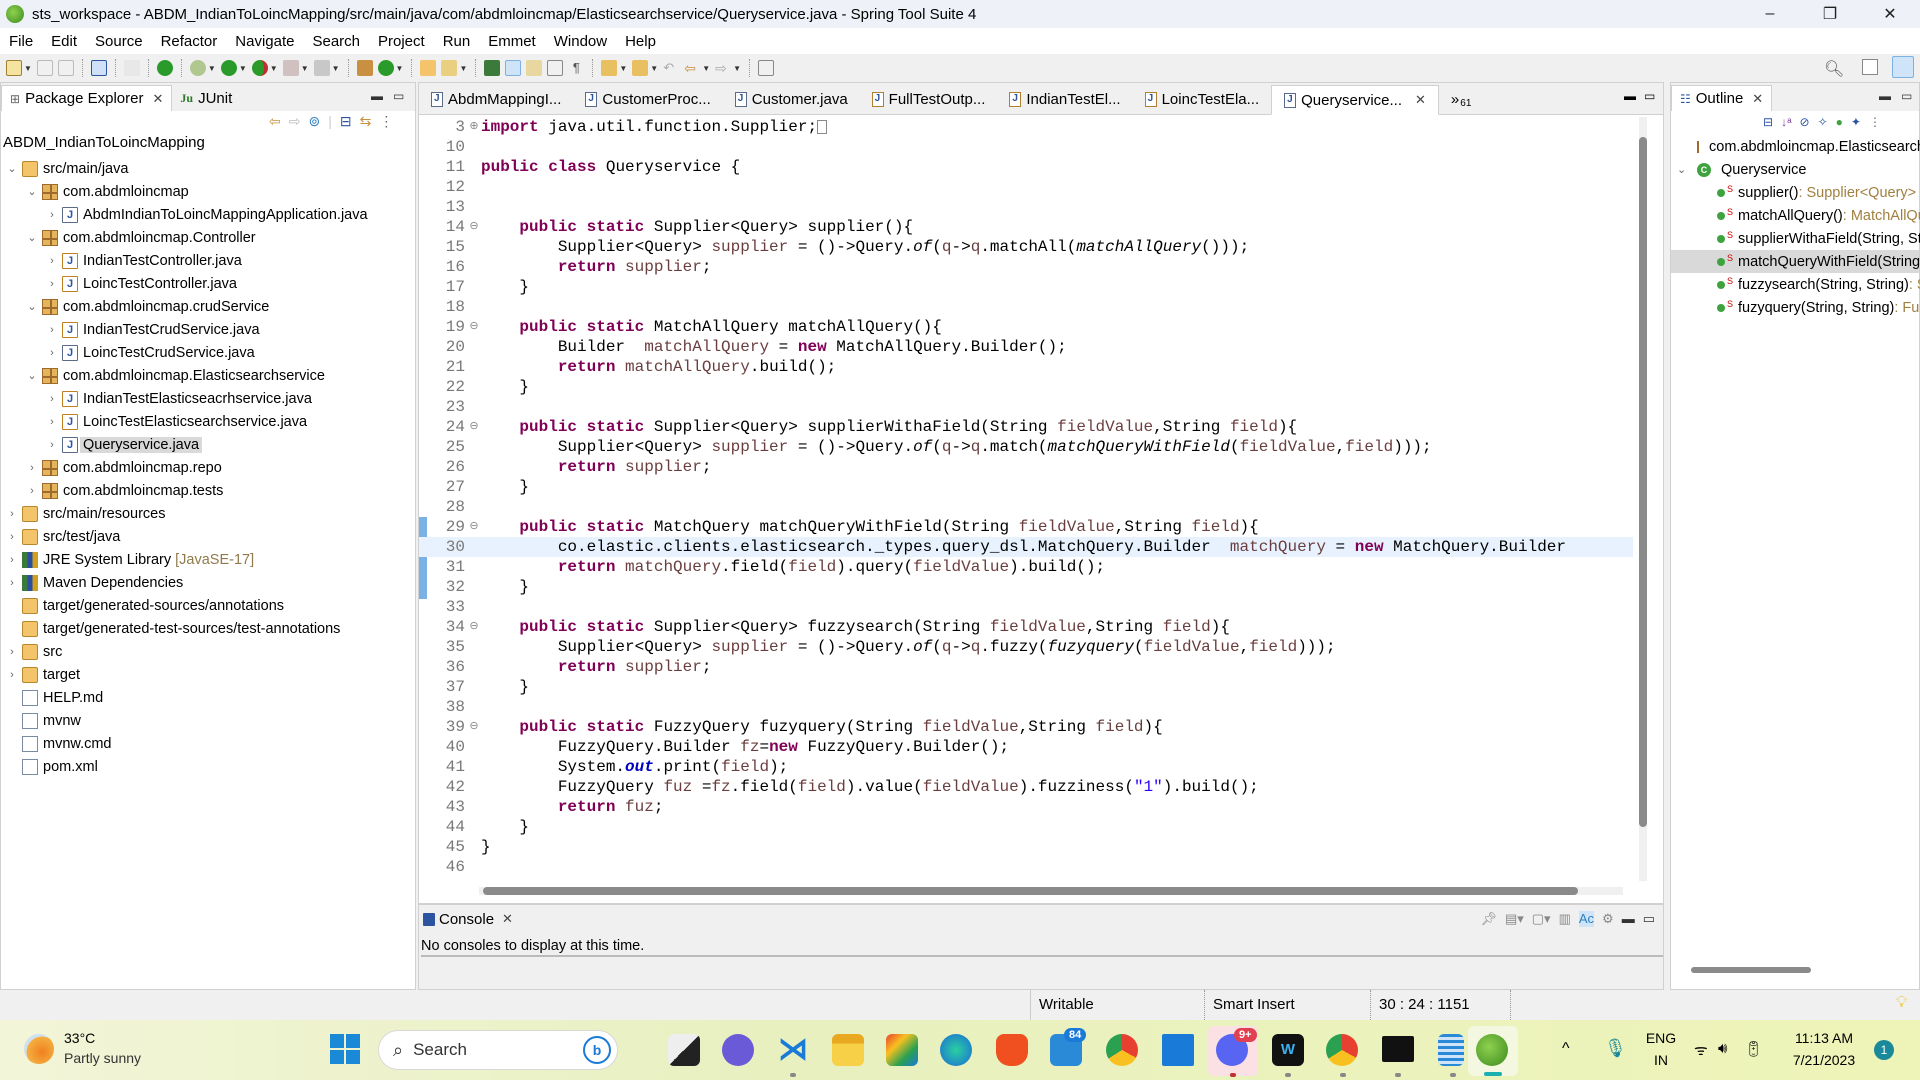 Image resolution: width=1920 pixels, height=1080 pixels. What do you see at coordinates (1026, 807) in the screenshot?
I see `code-line: 43 return fuz;` at bounding box center [1026, 807].